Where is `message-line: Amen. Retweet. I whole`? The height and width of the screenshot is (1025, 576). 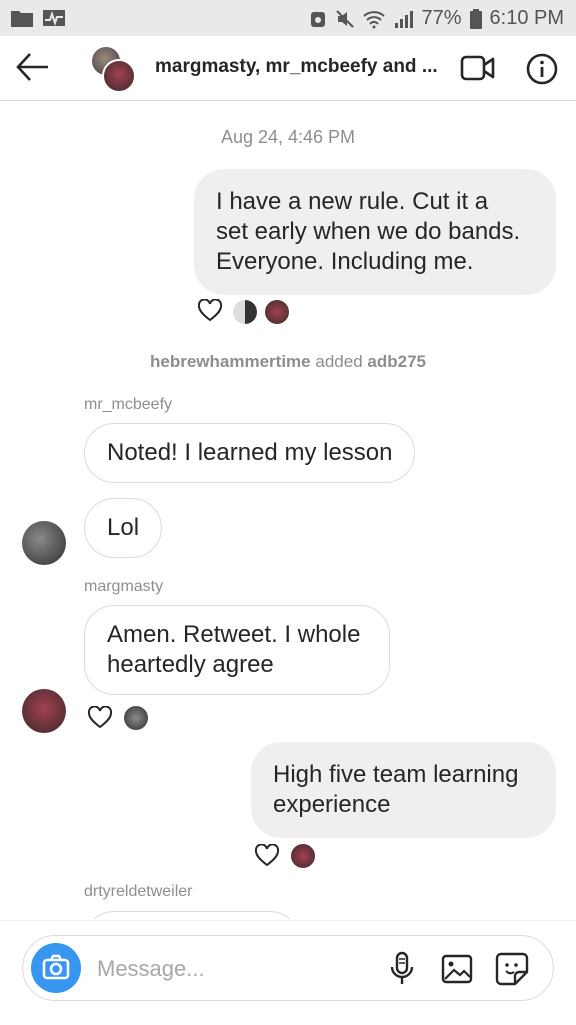
message-line: Amen. Retweet. I whole is located at coordinates (234, 634).